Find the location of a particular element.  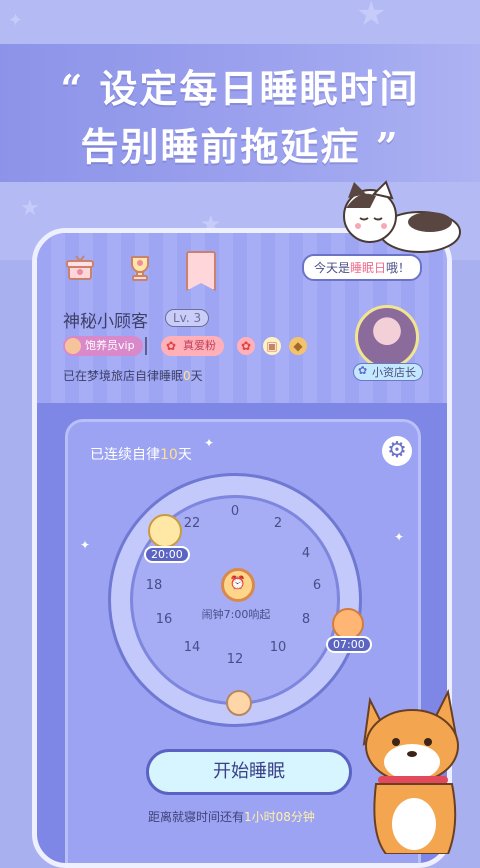

cat-character is located at coordinates (402, 216).